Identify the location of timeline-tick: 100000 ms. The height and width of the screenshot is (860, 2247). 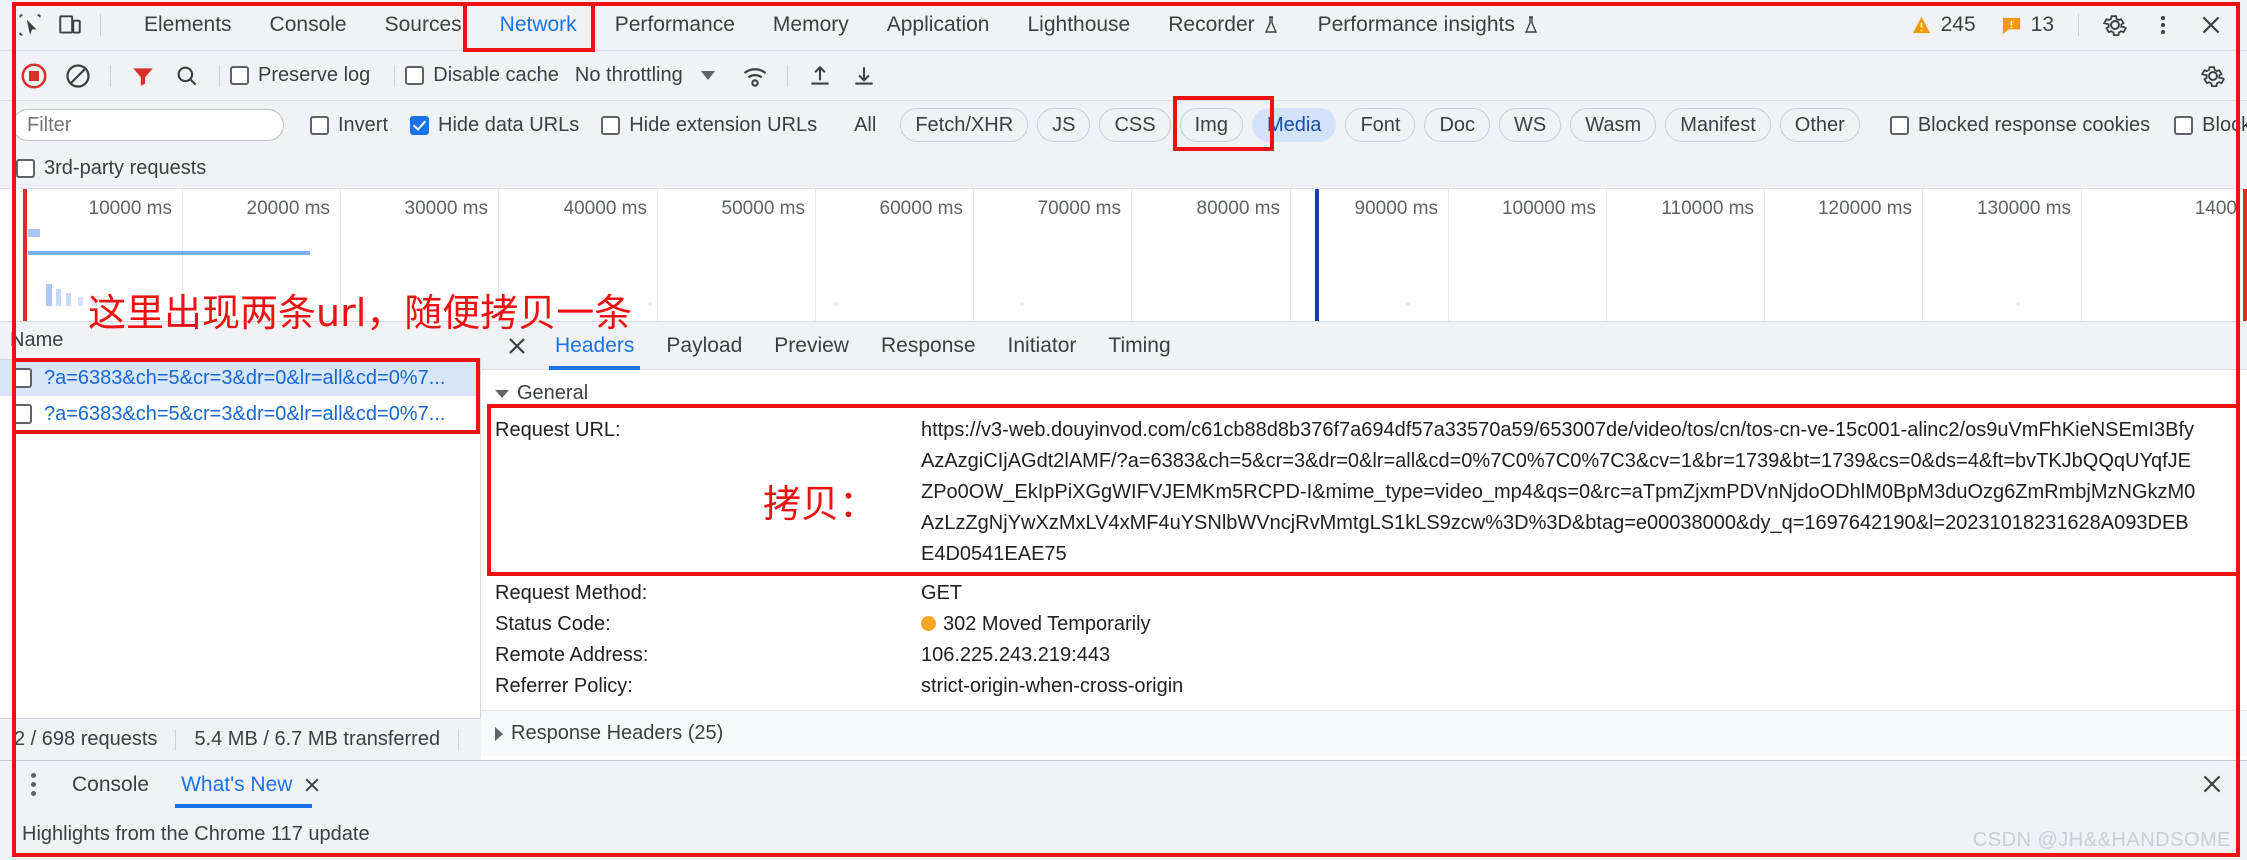
(1548, 208).